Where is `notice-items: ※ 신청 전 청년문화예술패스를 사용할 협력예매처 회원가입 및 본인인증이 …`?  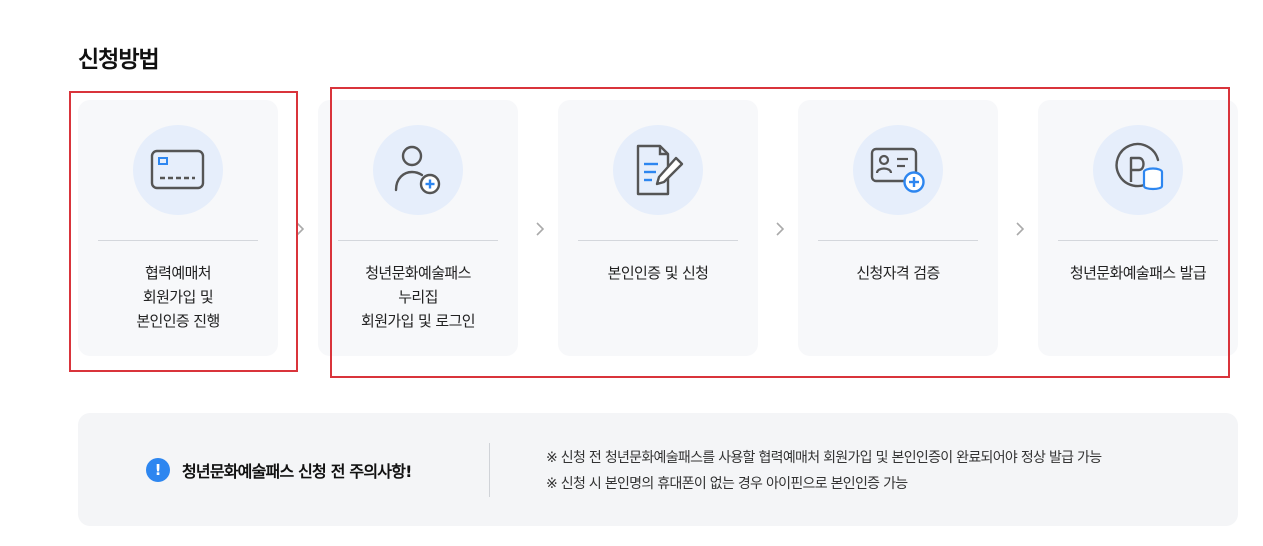
notice-items: ※ 신청 전 청년문화예술패스를 사용할 협력예매처 회원가입 및 본인인증이 … is located at coordinates (824, 471).